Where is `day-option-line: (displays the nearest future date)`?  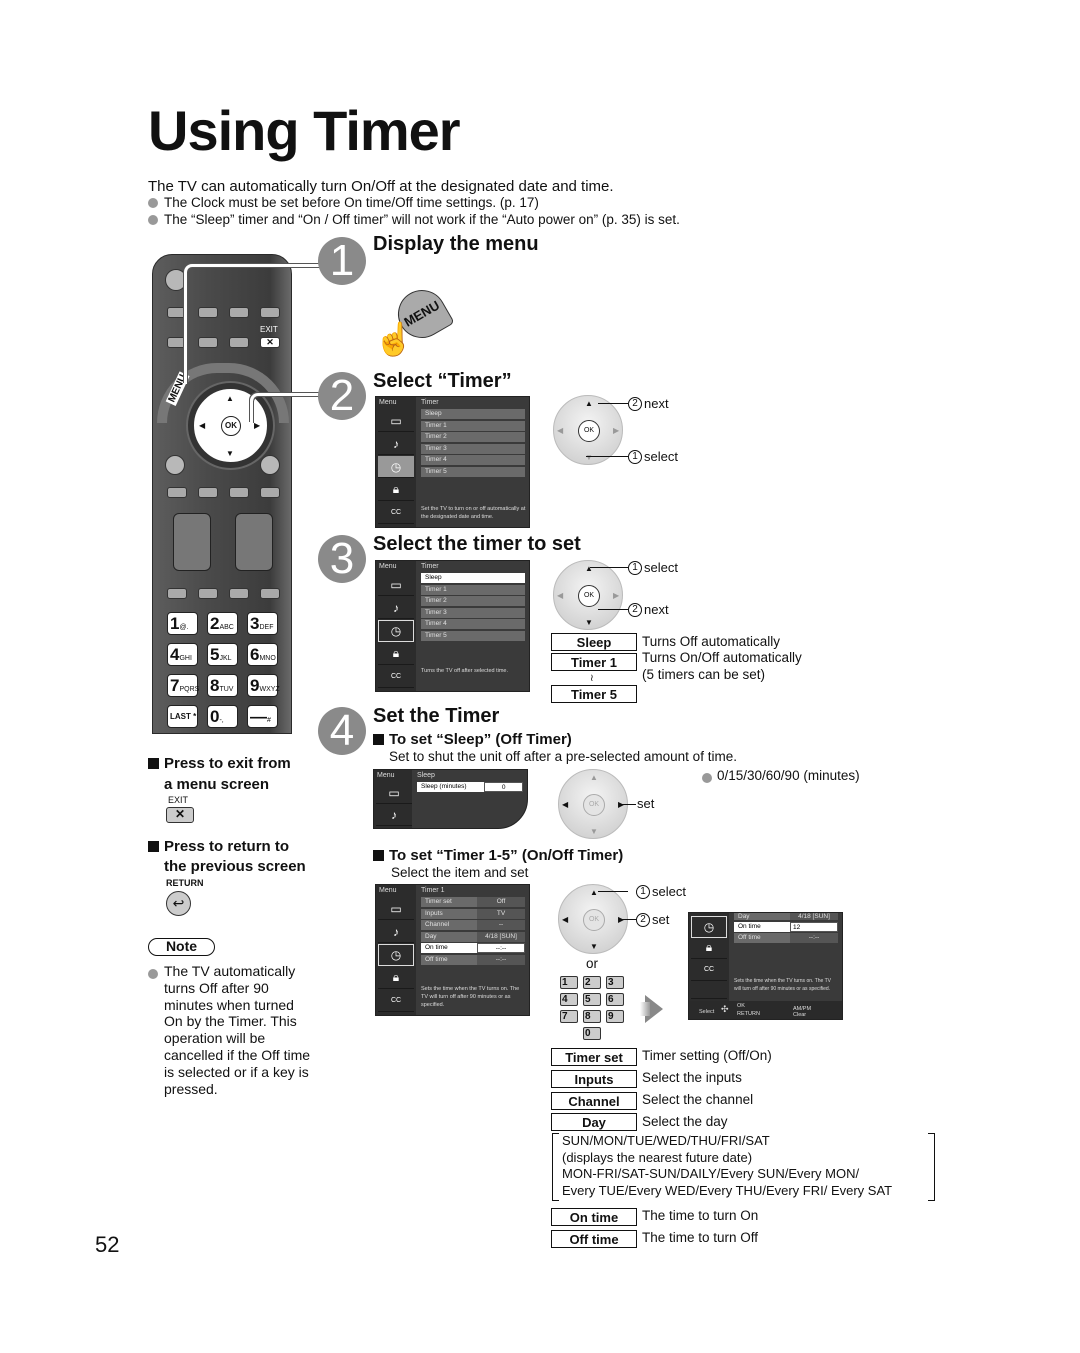
day-option-line: (displays the nearest future date) is located at coordinates (657, 1157).